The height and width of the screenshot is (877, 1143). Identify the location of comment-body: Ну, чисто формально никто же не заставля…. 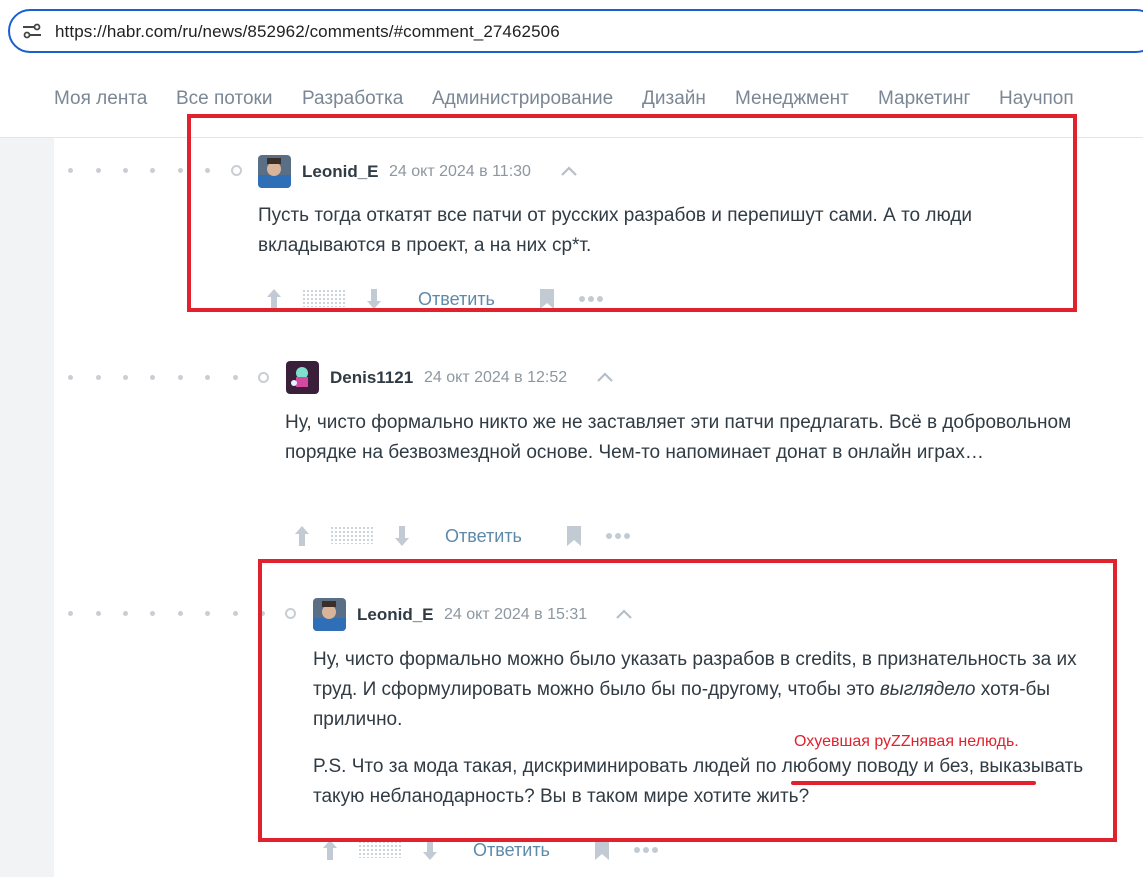
(678, 437).